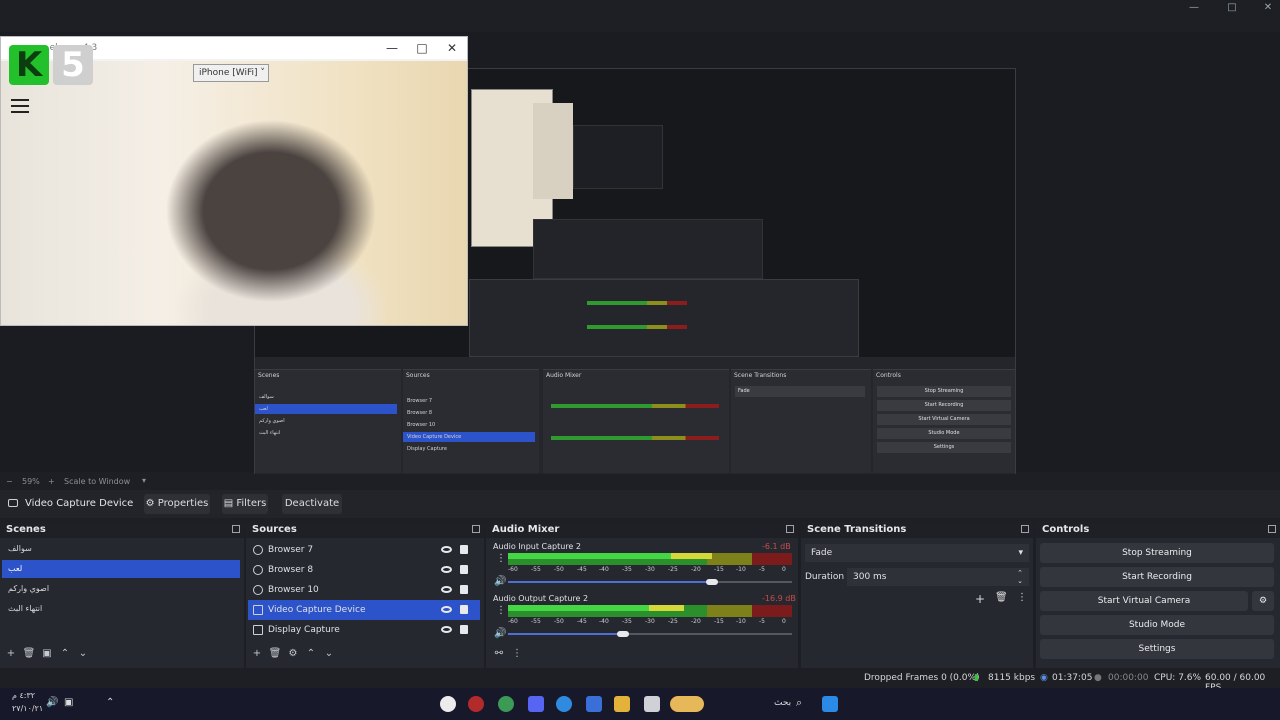 The width and height of the screenshot is (1280, 720). I want to click on hamburger-menu-icon, so click(20, 106).